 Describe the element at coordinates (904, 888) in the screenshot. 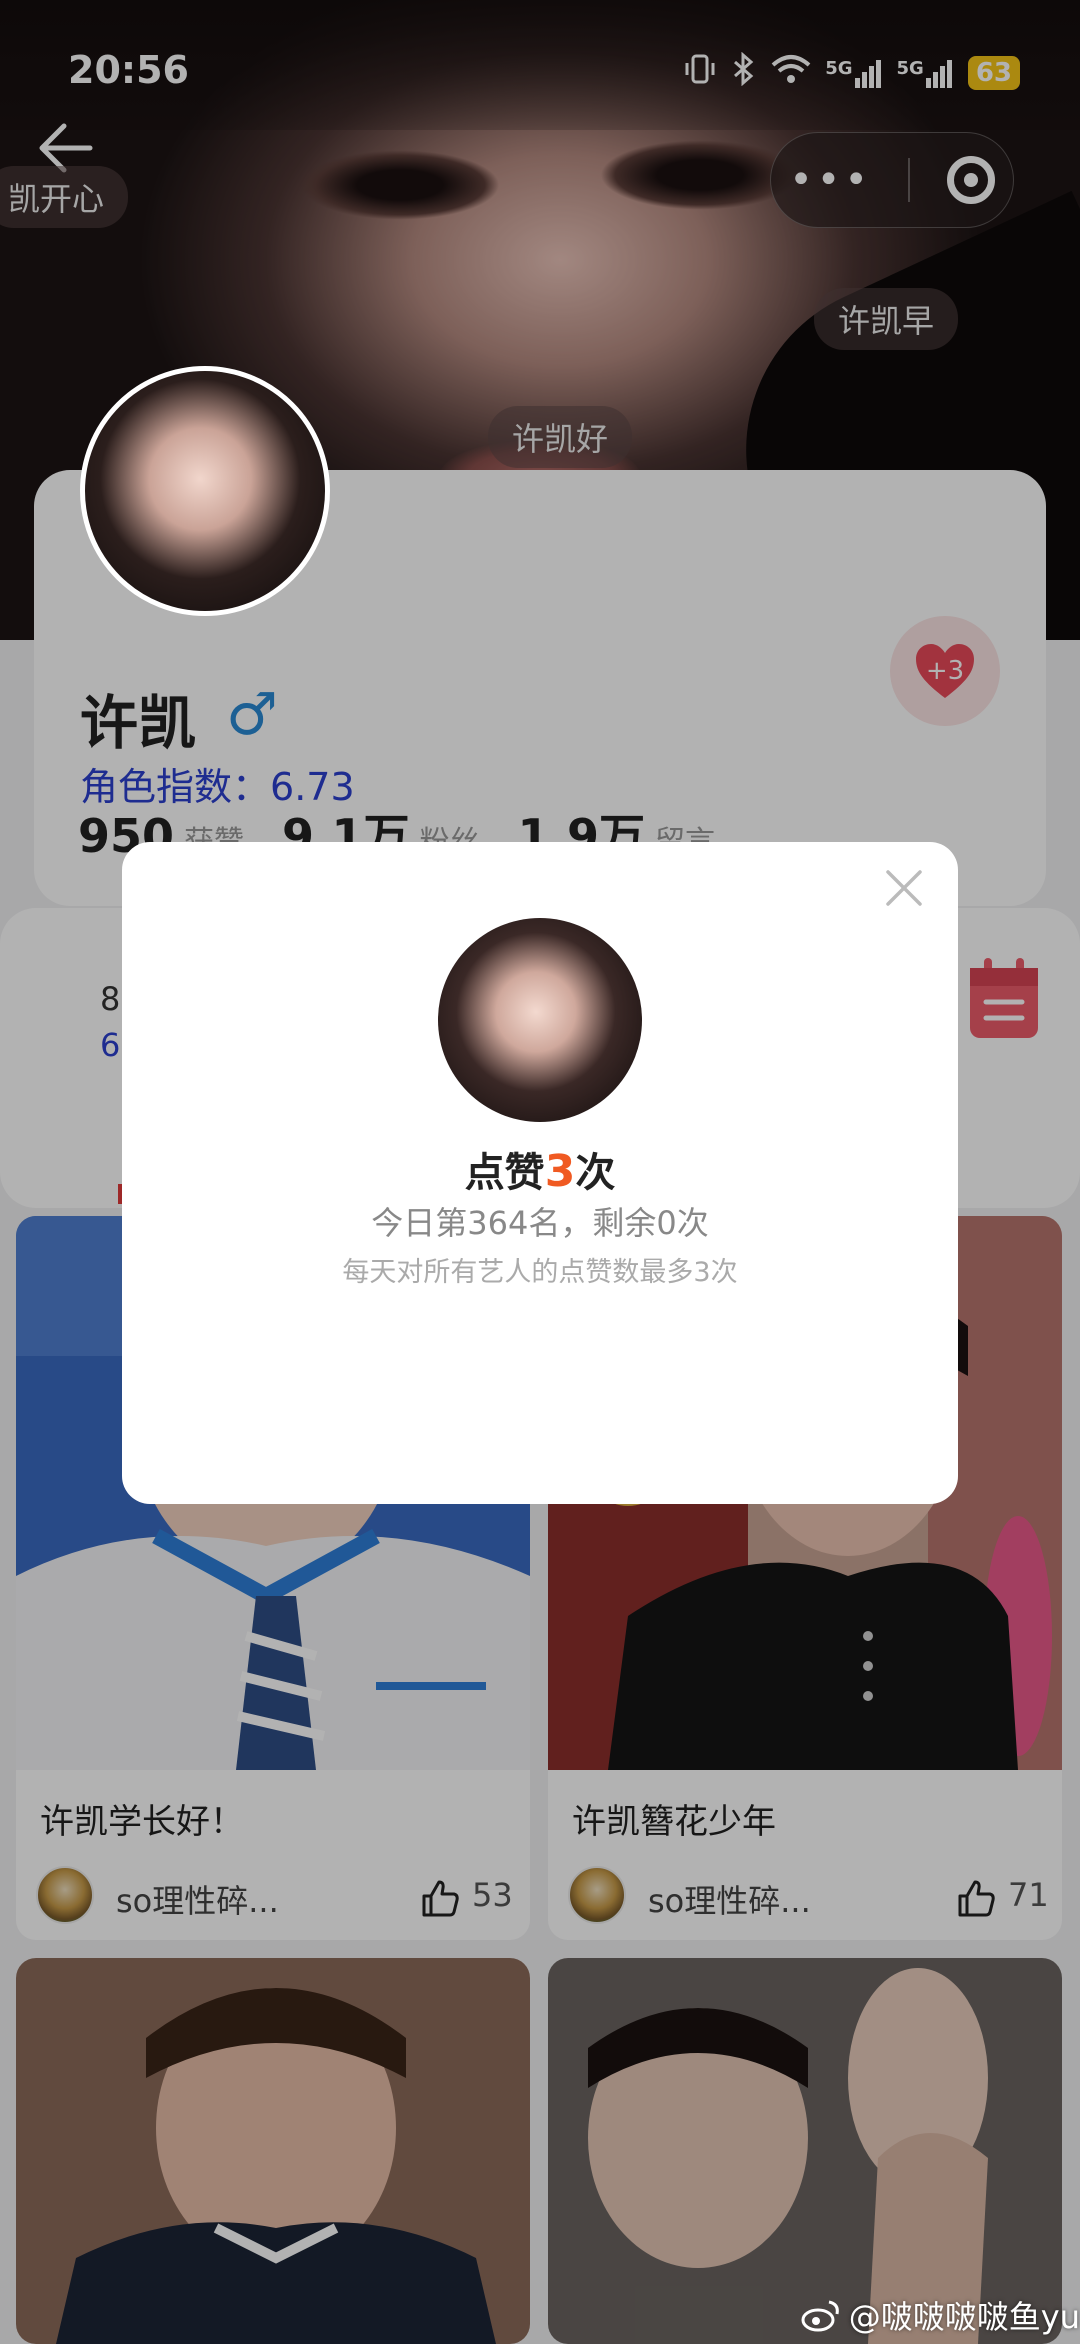

I see `close-icon` at that location.